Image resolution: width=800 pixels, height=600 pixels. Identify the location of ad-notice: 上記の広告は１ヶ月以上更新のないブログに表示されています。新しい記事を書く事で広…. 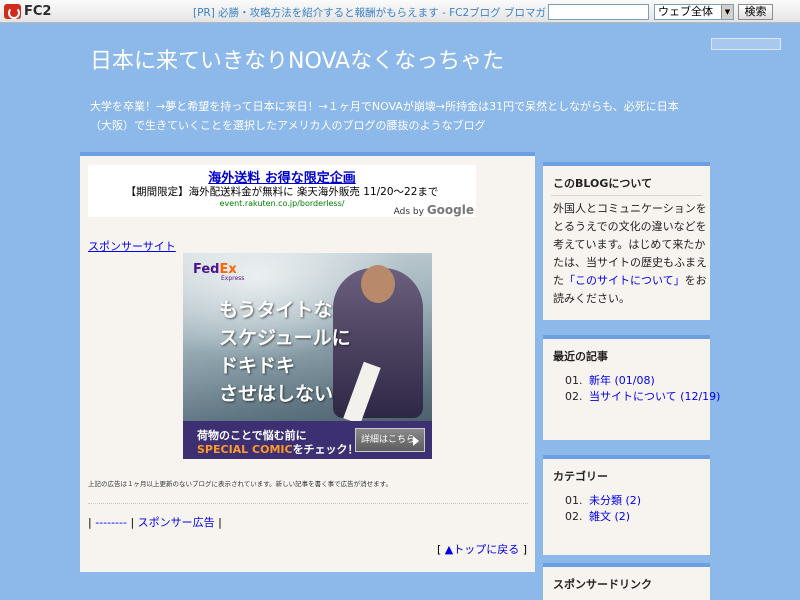
(240, 484).